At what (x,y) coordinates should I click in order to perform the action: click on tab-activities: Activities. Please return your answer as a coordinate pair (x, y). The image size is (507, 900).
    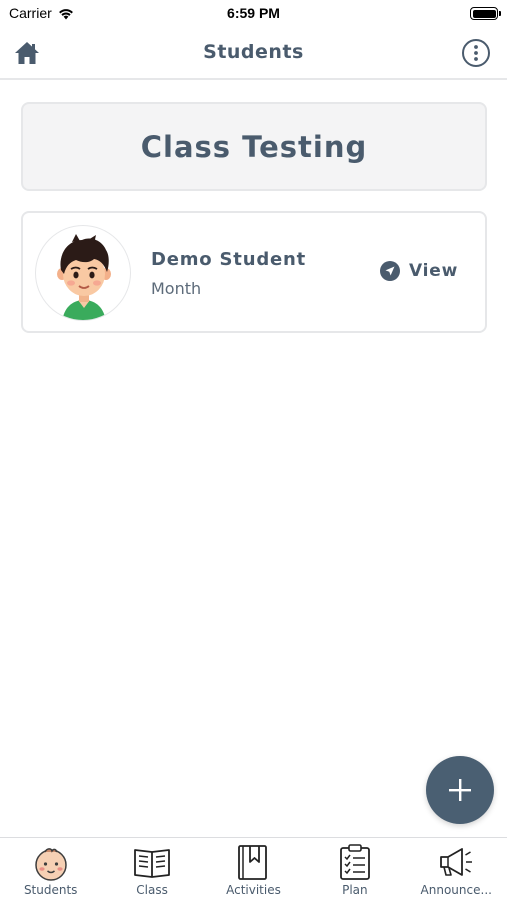
    Looking at the image, I should click on (253, 869).